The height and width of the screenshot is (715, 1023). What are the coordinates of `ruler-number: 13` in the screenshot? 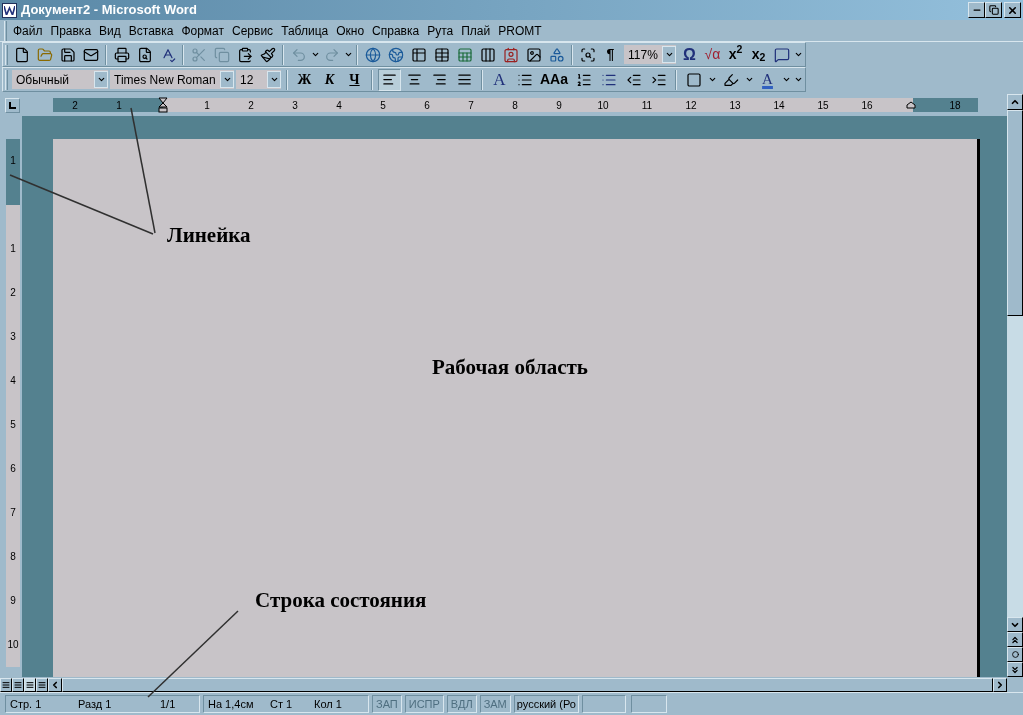 It's located at (735, 105).